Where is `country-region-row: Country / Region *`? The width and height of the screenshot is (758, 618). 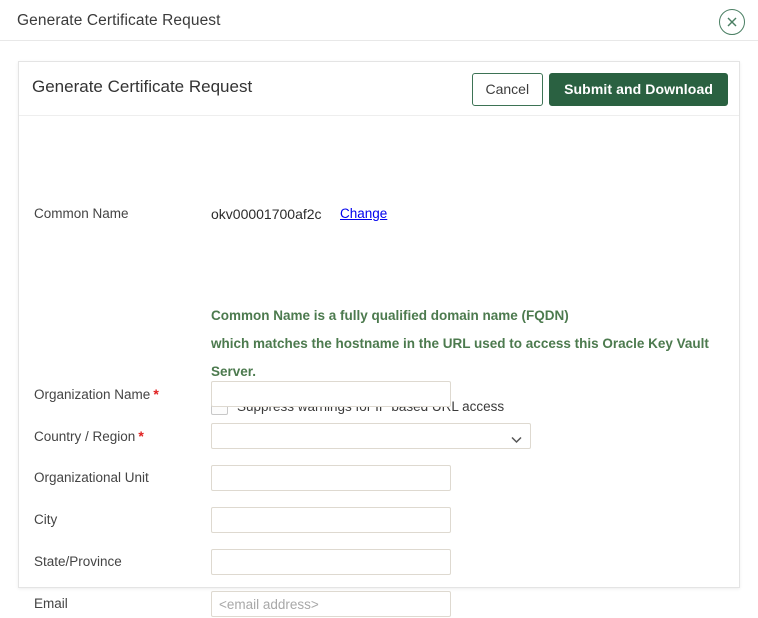
country-region-row: Country / Region * is located at coordinates (379, 436).